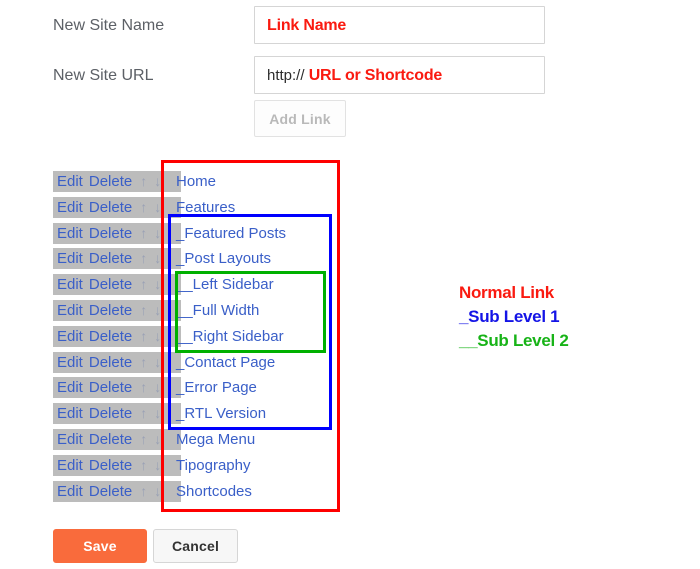 The height and width of the screenshot is (569, 700). Describe the element at coordinates (514, 340) in the screenshot. I see `legend-sub-level-2: __Sub Level 2` at that location.